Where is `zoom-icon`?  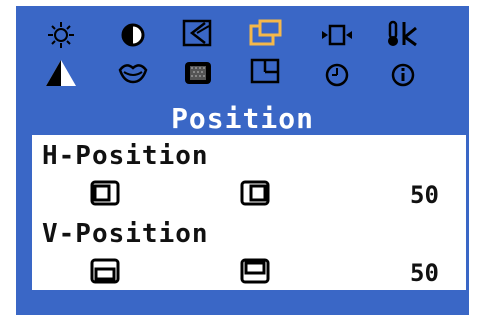
zoom-icon is located at coordinates (337, 35).